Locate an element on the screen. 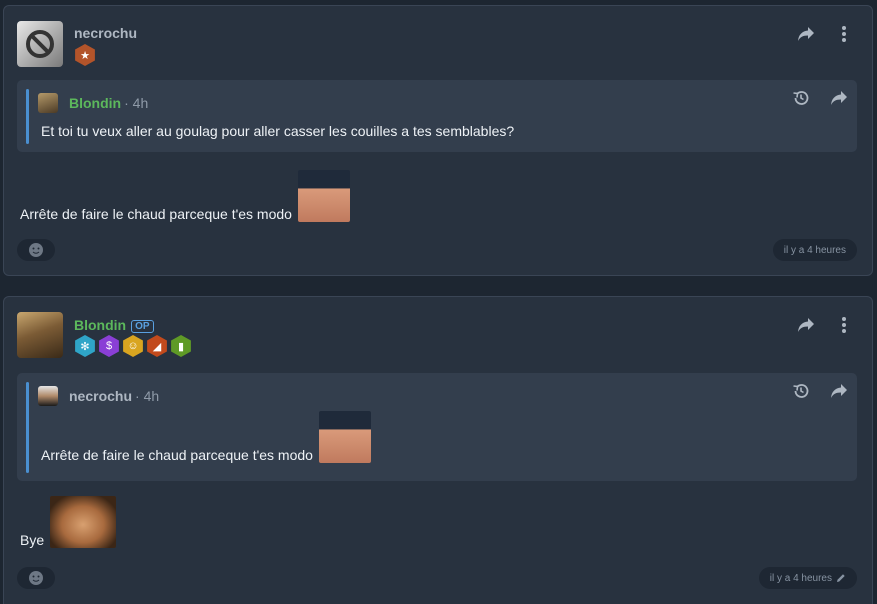  beer-icon: ▮ is located at coordinates (181, 346).